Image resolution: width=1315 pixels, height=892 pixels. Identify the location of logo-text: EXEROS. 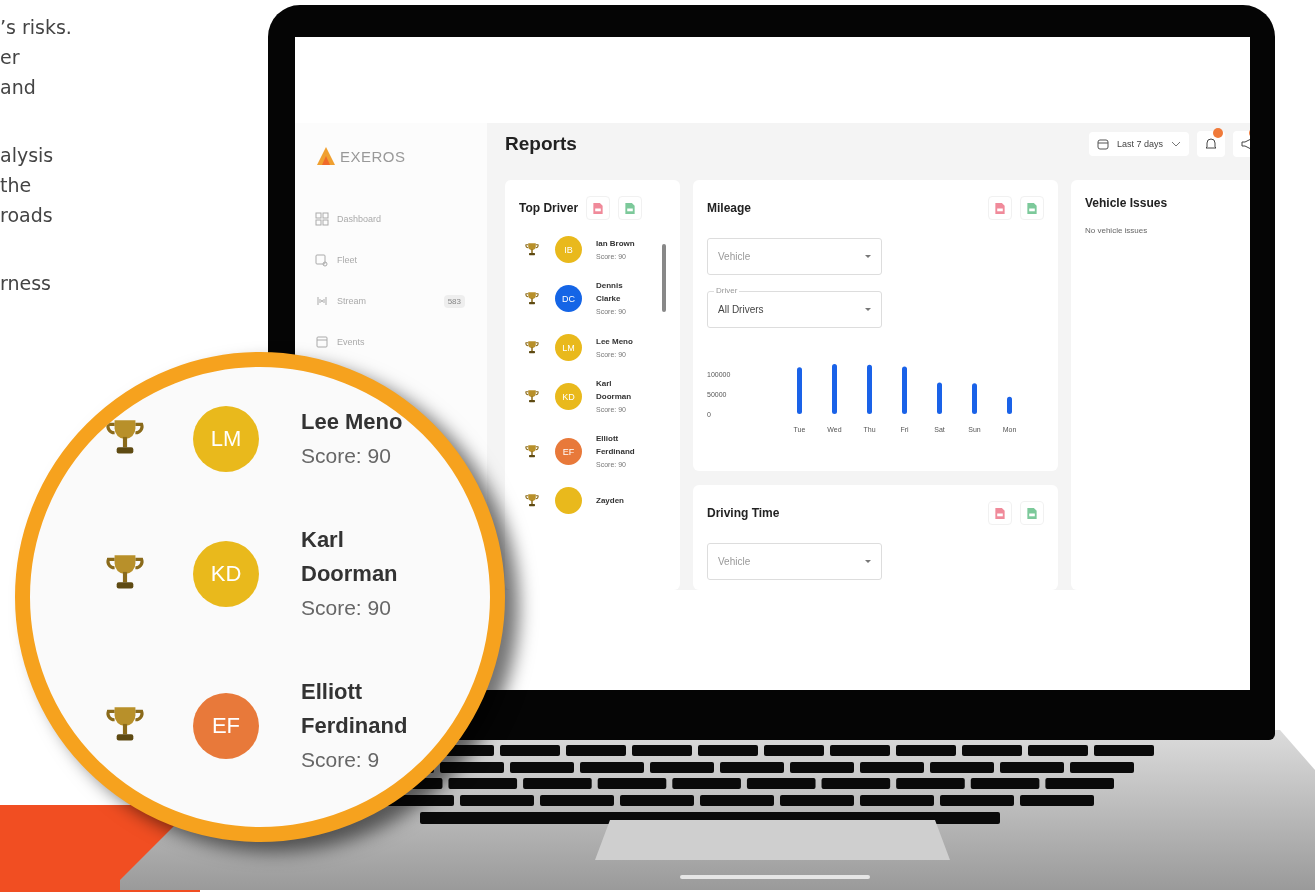
(373, 156).